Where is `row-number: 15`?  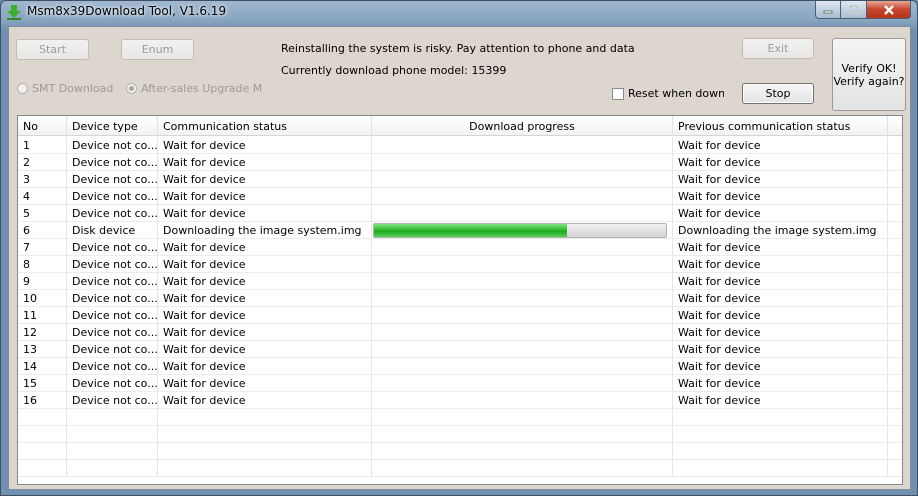
row-number: 15 is located at coordinates (42, 383).